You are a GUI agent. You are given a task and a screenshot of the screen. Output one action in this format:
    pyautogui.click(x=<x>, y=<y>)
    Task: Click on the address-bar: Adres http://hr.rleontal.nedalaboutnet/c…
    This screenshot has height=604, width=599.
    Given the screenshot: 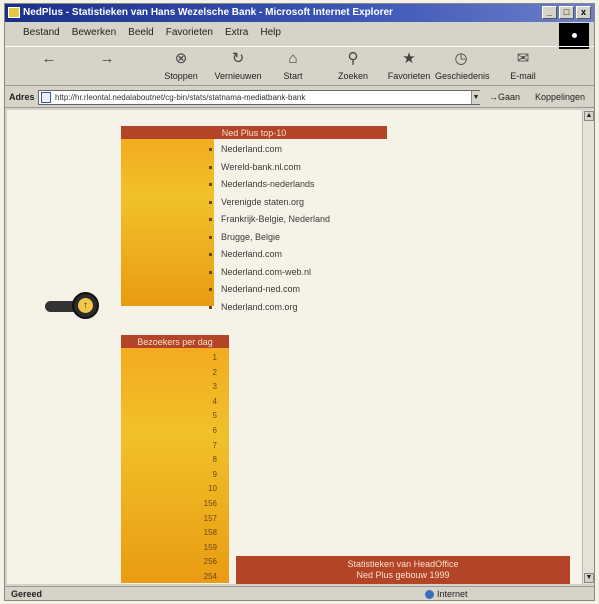 What is the action you would take?
    pyautogui.click(x=299, y=98)
    